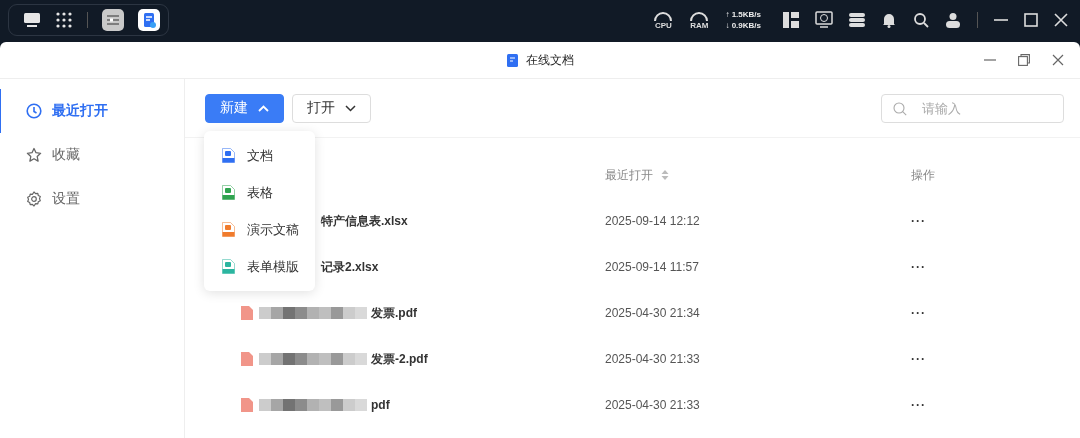  Describe the element at coordinates (394, 313) in the screenshot. I see `file-name: 发票.pdf` at that location.